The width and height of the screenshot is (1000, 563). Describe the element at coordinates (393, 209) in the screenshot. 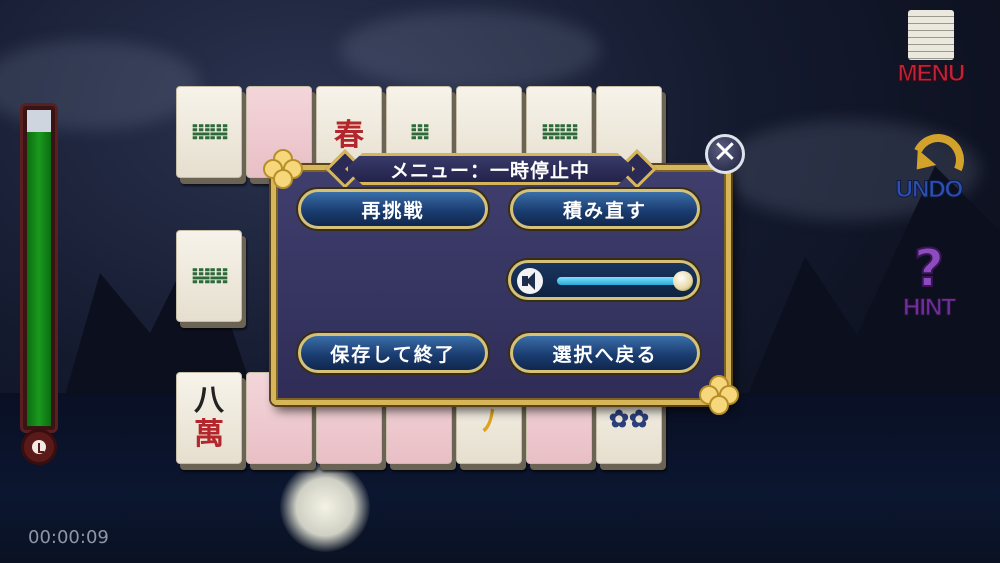

I see `retry-button: 再挑戦` at that location.